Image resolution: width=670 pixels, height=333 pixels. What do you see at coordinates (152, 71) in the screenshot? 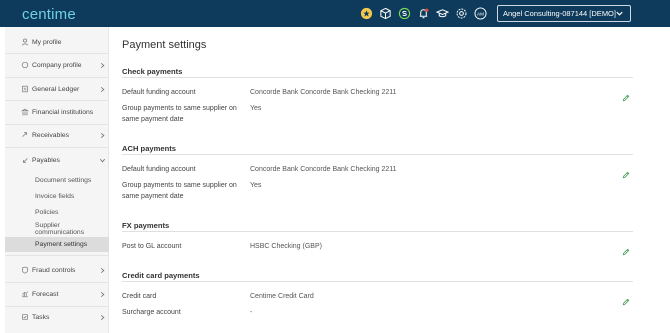
I see `section-title-check-payments: Check payments` at bounding box center [152, 71].